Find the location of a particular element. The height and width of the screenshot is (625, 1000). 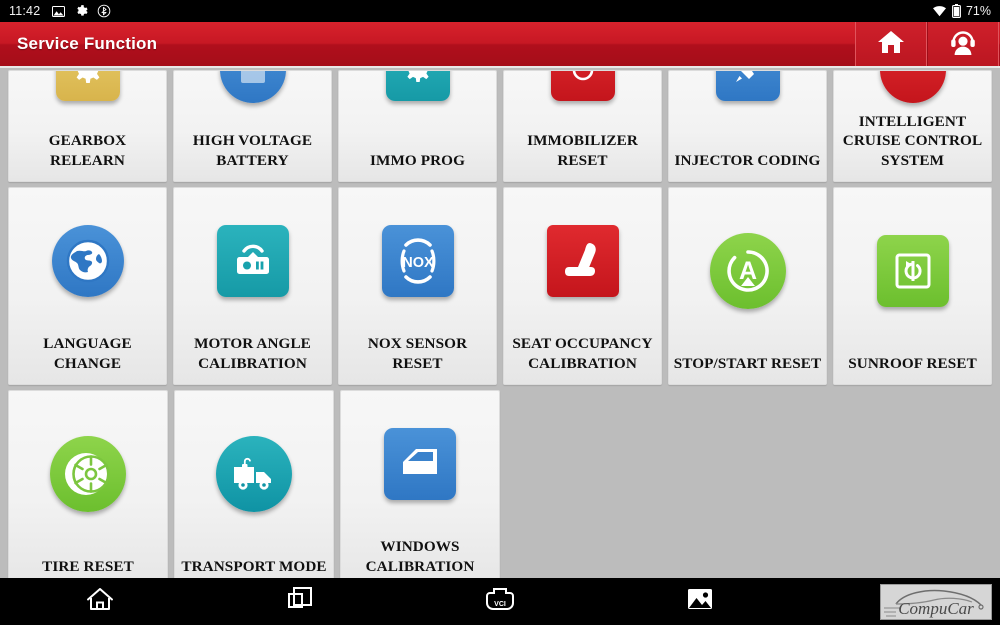

compucar-logo: CompuCar is located at coordinates (936, 602).